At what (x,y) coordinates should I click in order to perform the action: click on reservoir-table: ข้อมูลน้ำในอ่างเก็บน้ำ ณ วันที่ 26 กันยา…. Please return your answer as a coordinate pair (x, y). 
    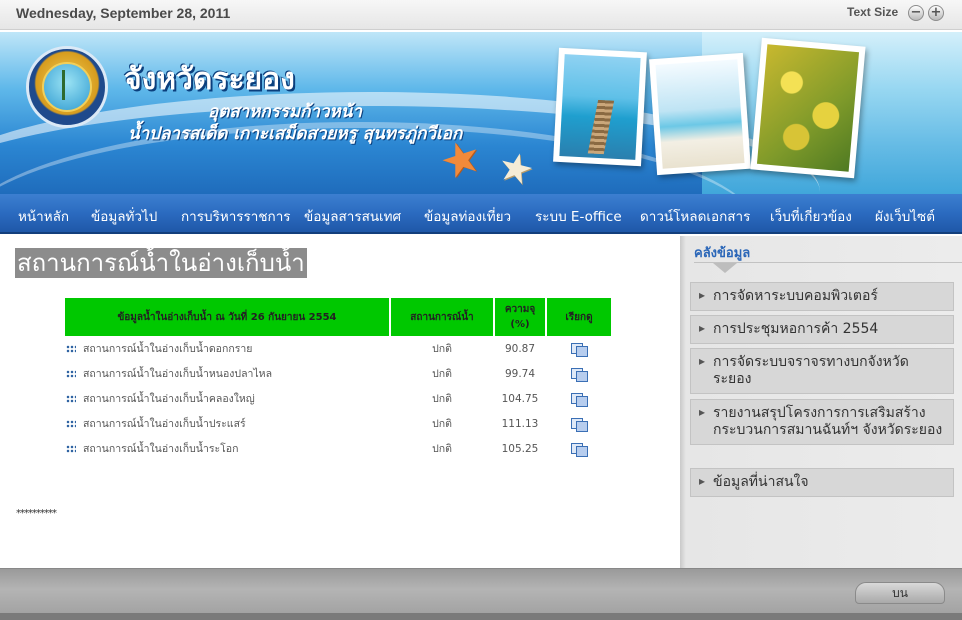
    Looking at the image, I should click on (339, 379).